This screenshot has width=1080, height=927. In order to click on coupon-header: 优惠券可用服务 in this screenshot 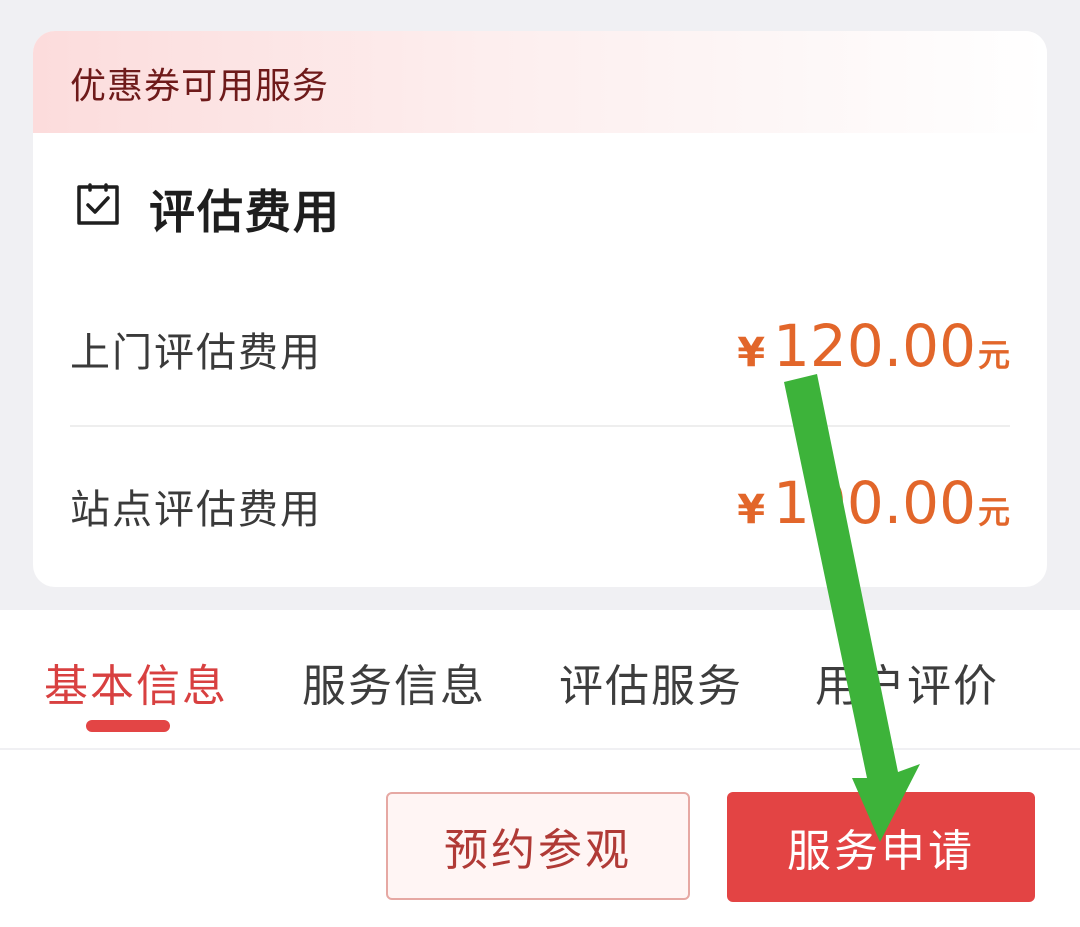, I will do `click(540, 82)`.